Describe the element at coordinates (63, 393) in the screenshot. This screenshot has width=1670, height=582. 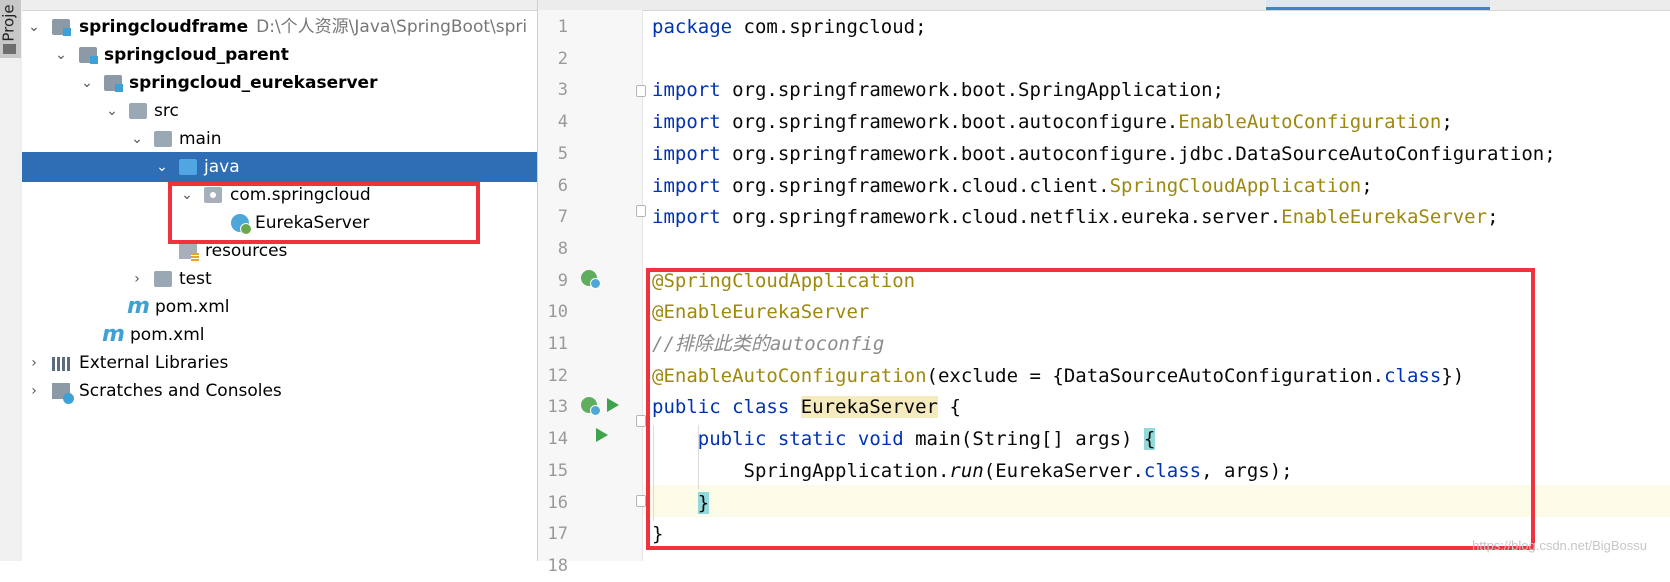
I see `scratches-icon` at that location.